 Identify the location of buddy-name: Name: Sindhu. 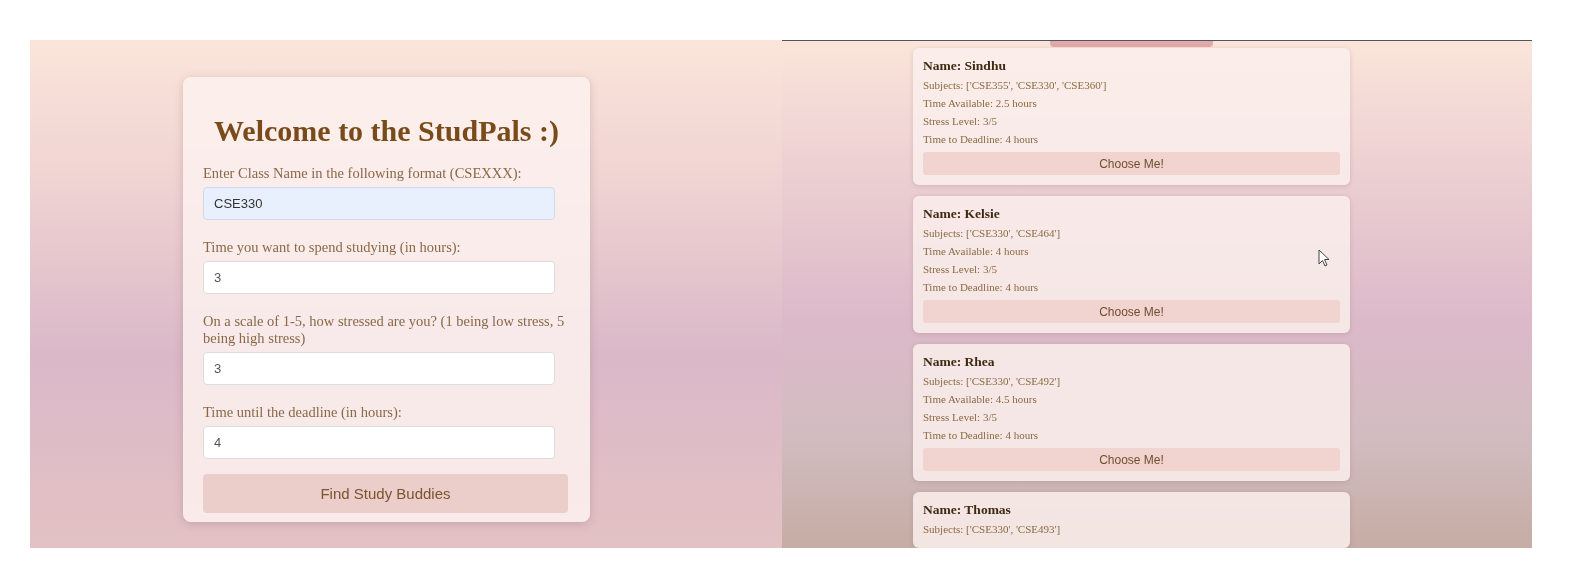
(965, 66).